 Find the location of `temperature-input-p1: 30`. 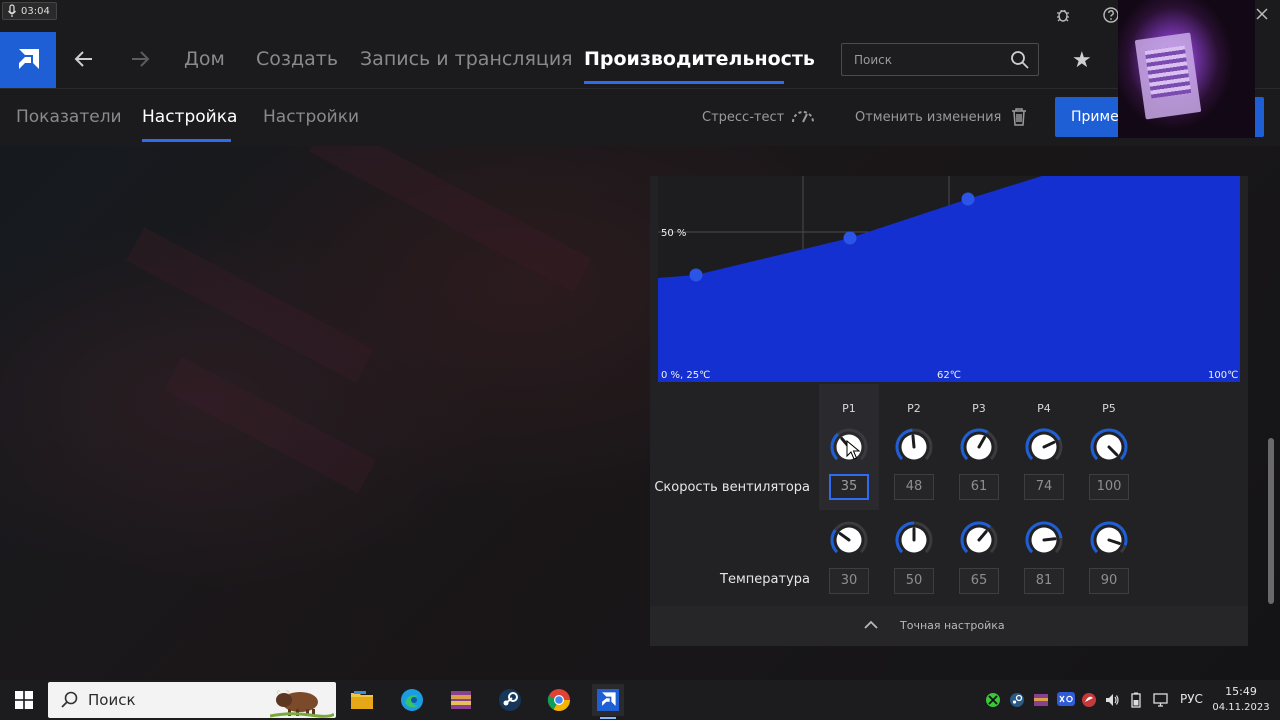

temperature-input-p1: 30 is located at coordinates (849, 581).